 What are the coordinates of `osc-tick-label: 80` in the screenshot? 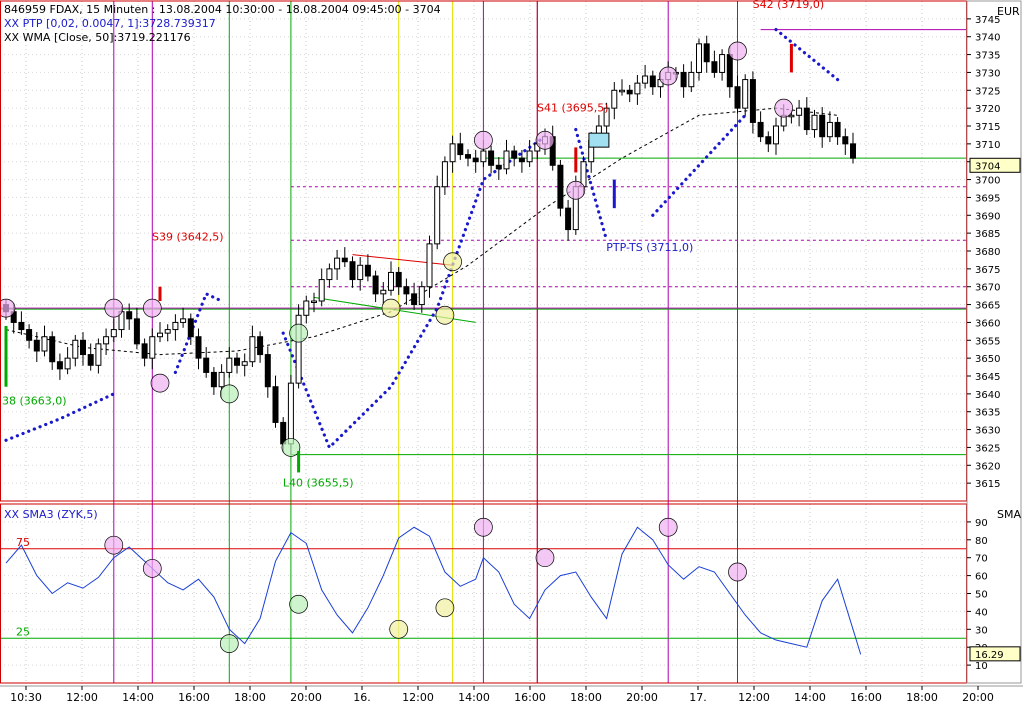 It's located at (981, 541).